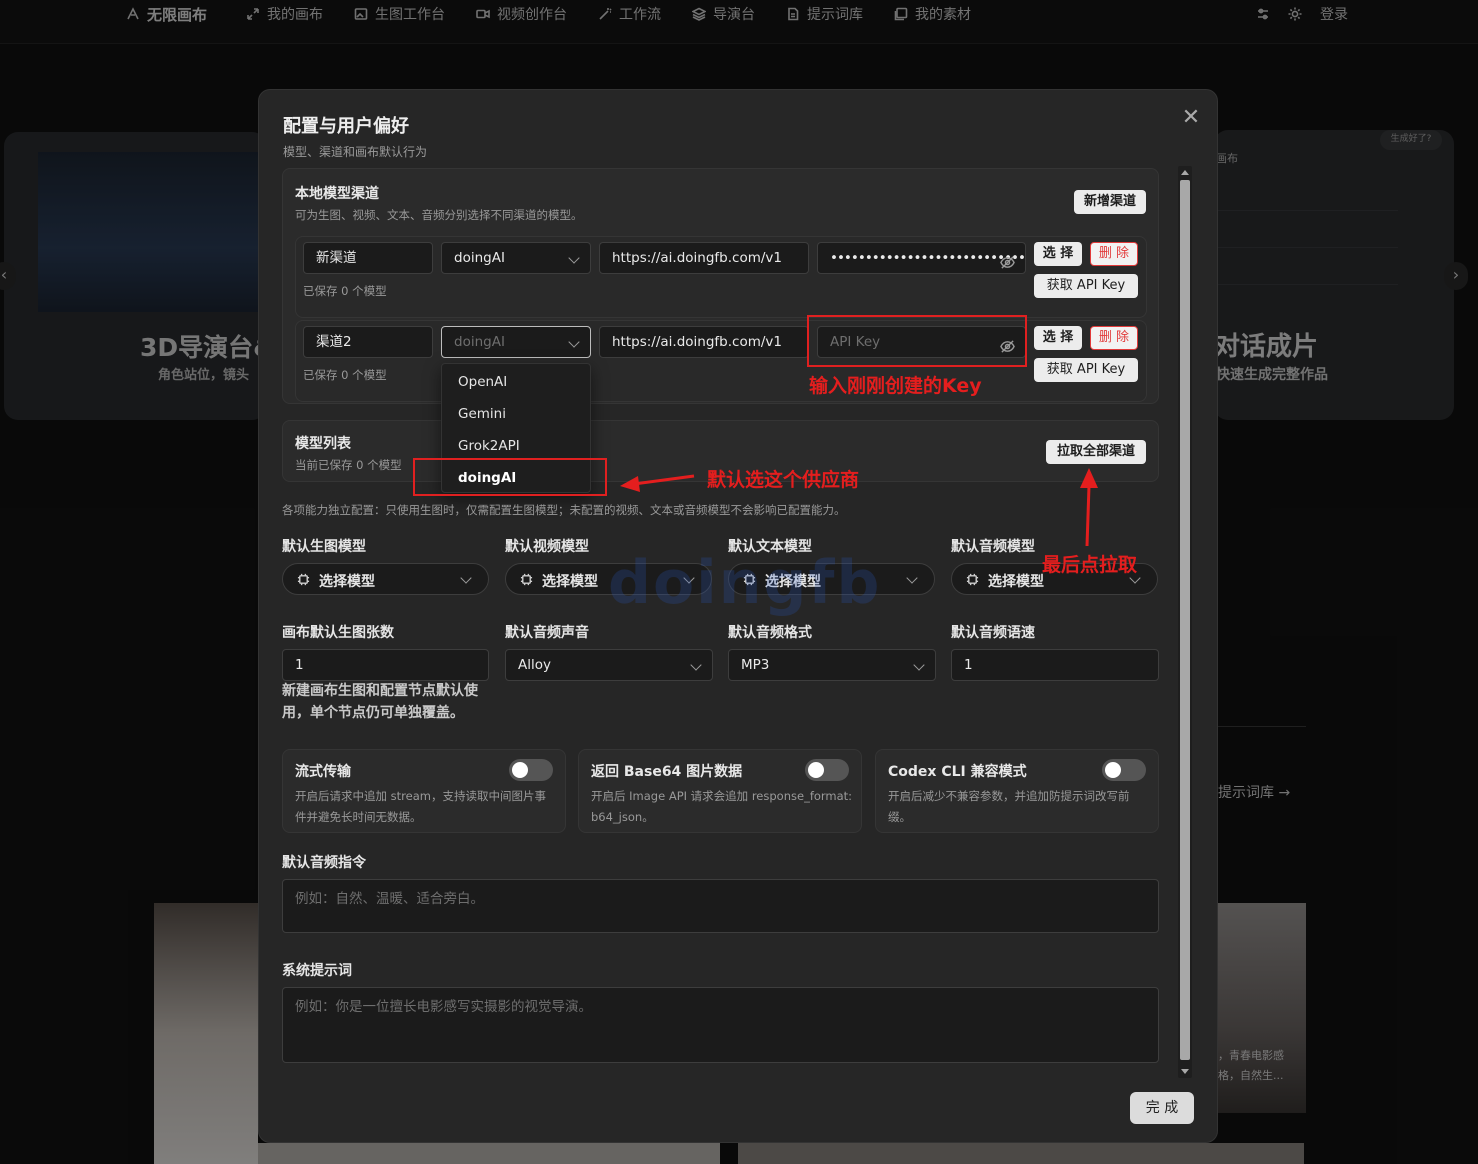 This screenshot has height=1164, width=1478. I want to click on format-label: 默认音频格式, so click(770, 633).